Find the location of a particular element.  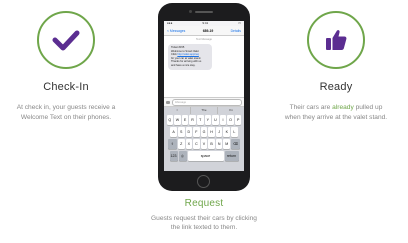

key-n: N is located at coordinates (219, 144).